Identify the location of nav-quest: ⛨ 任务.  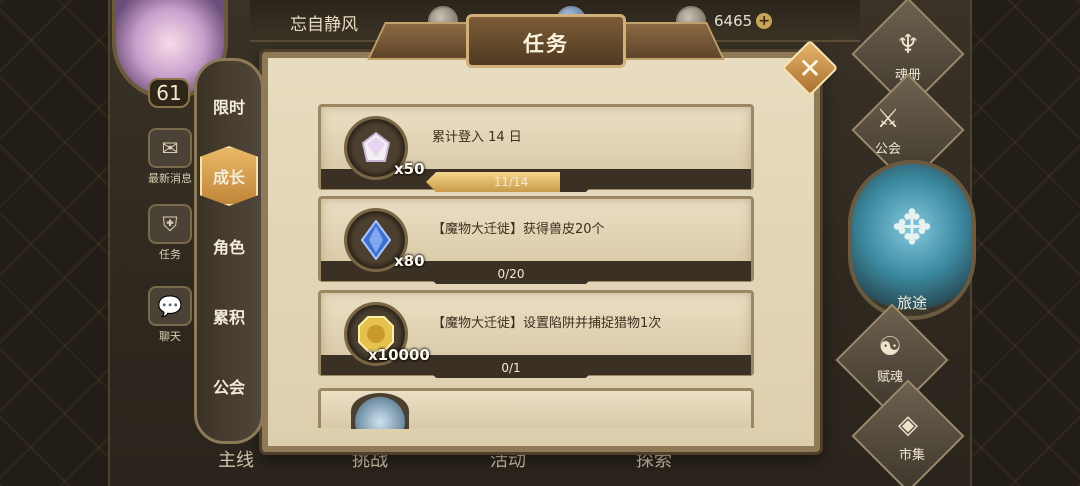
(170, 233).